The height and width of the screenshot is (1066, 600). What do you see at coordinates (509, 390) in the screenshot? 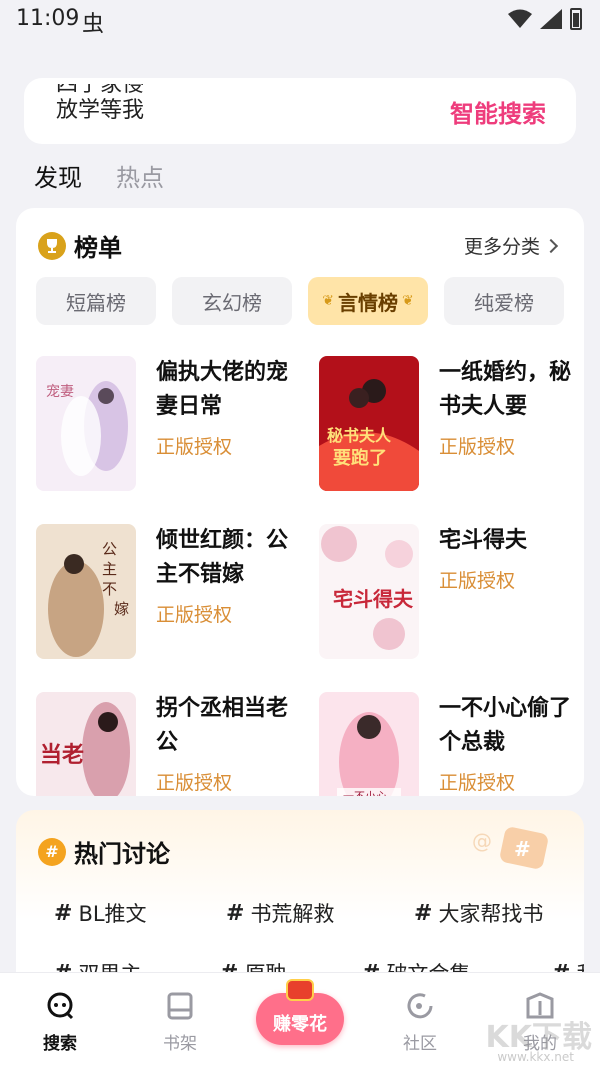
I see `book-title: 一纸婚约，秘书夫人要` at bounding box center [509, 390].